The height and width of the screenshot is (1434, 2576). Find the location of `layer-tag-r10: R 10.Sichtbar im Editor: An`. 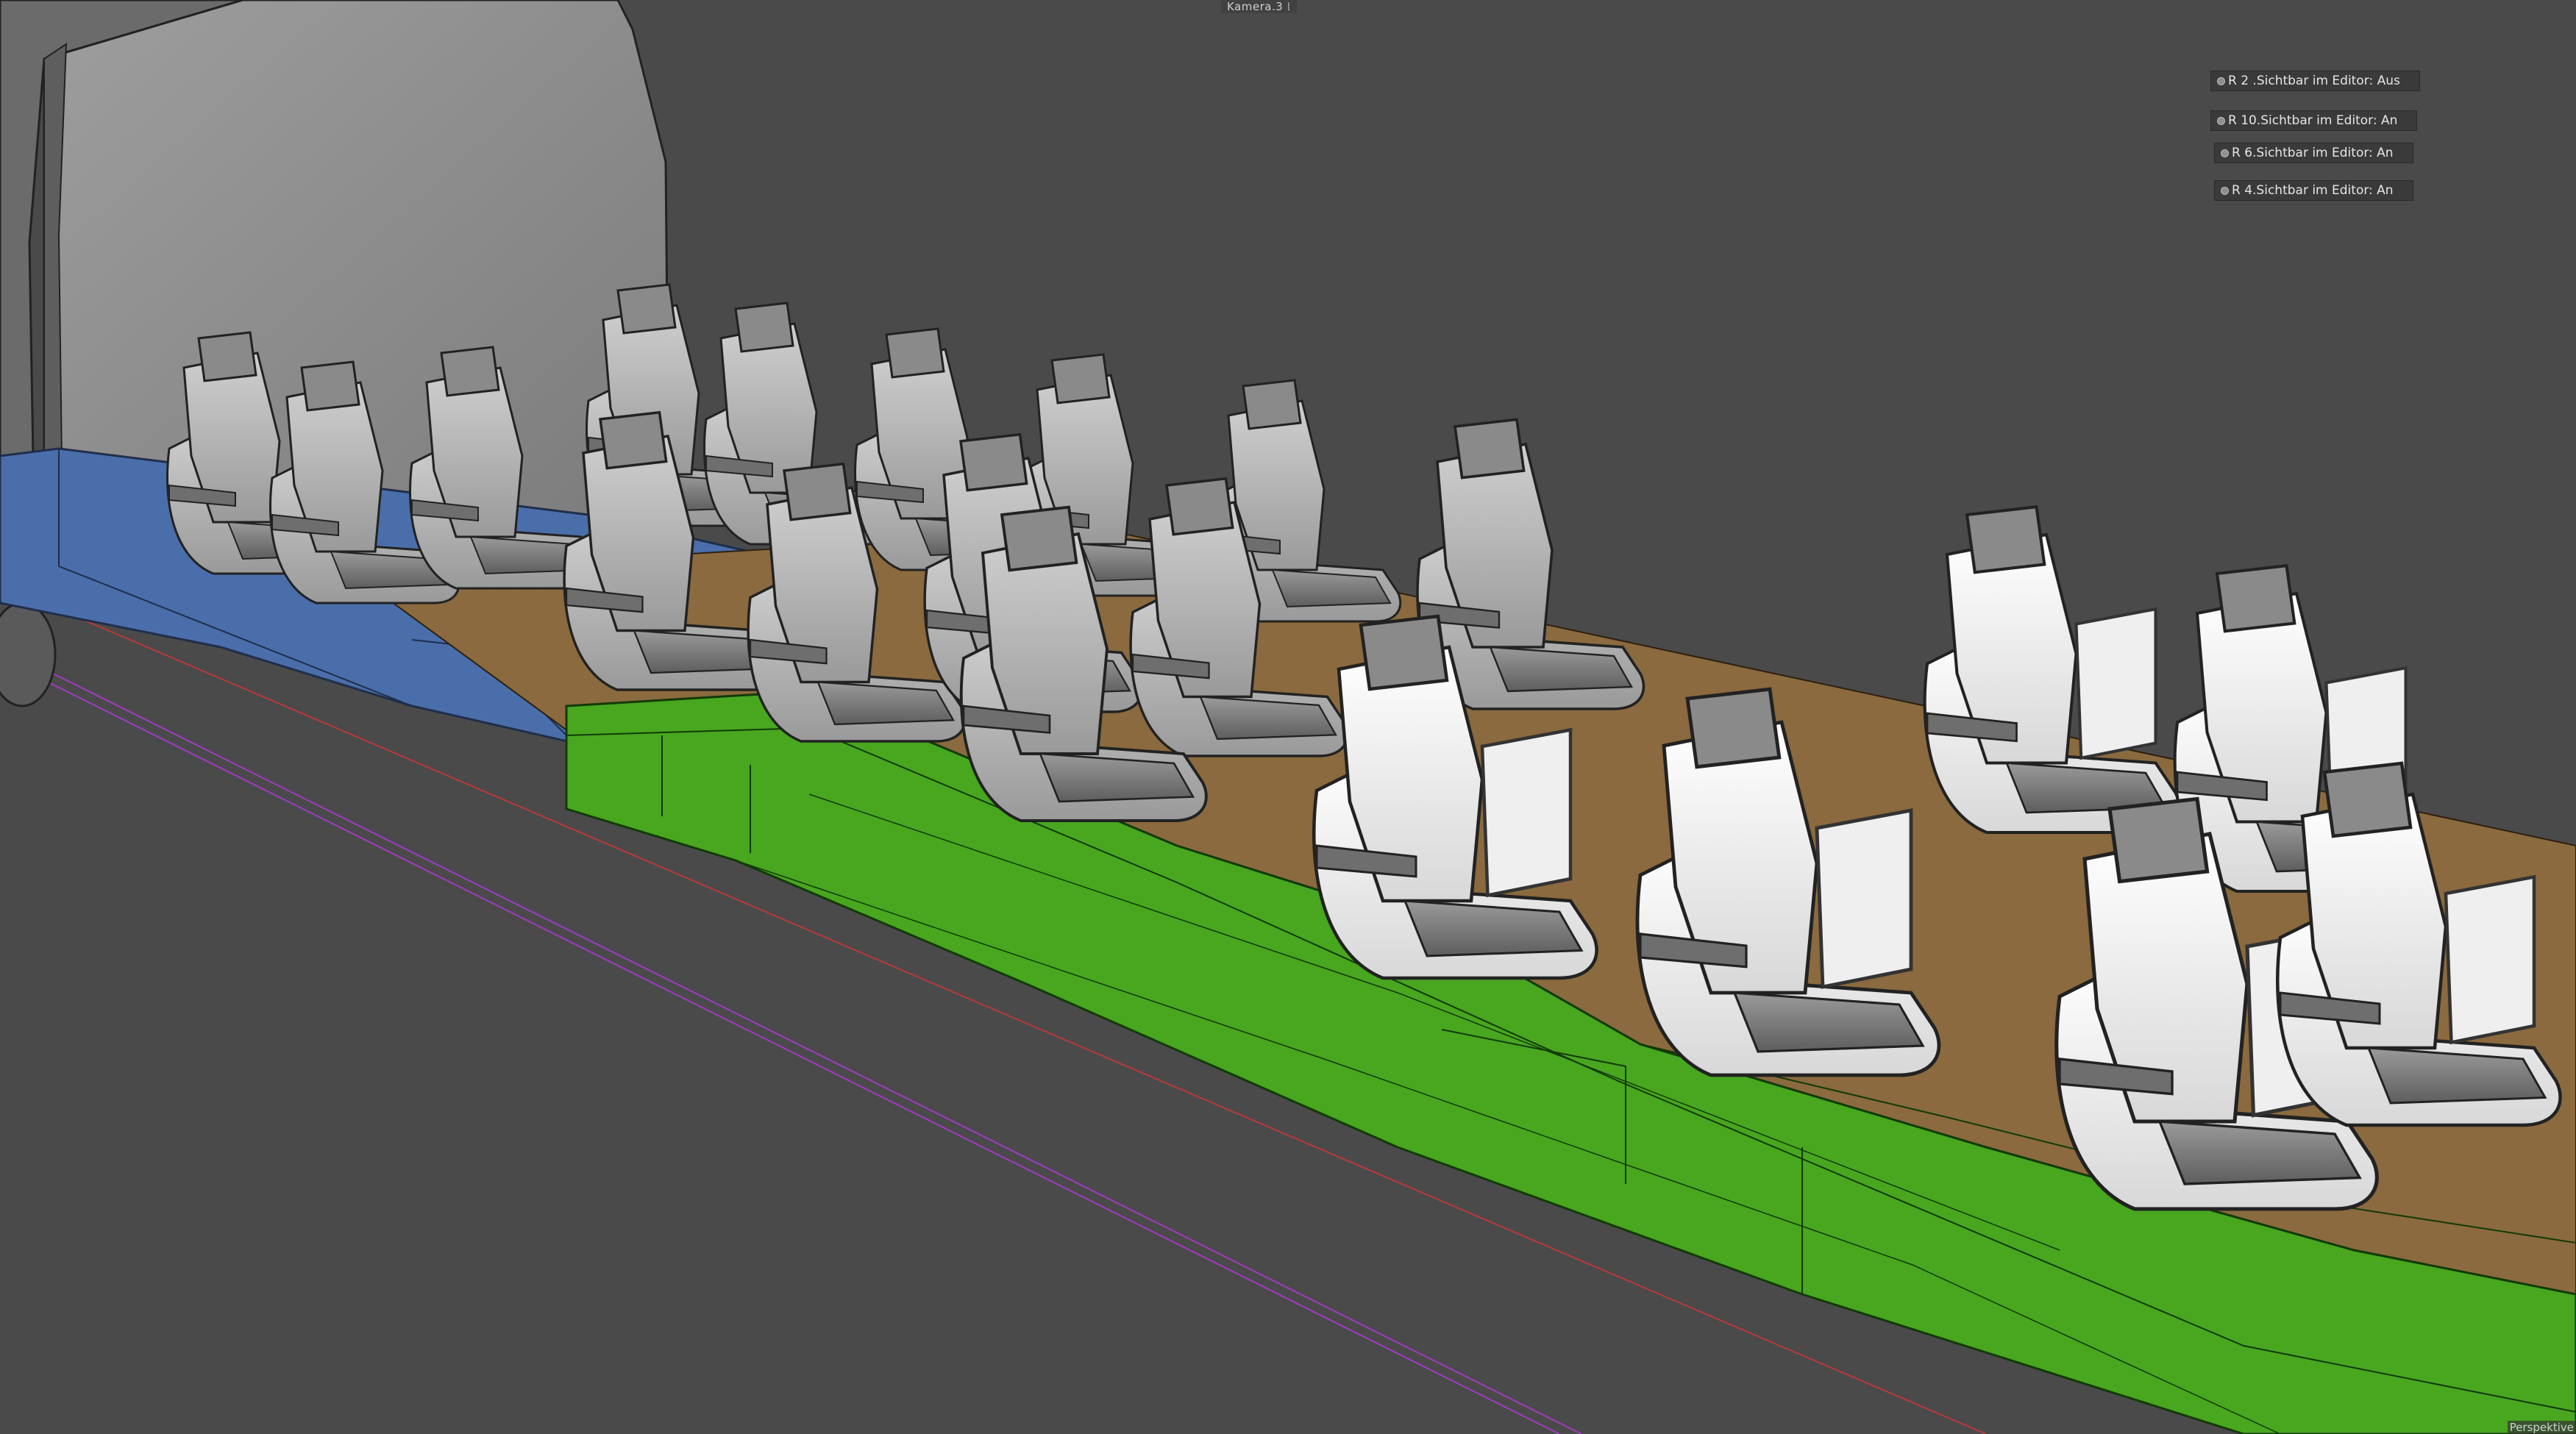

layer-tag-r10: R 10.Sichtbar im Editor: An is located at coordinates (2314, 120).